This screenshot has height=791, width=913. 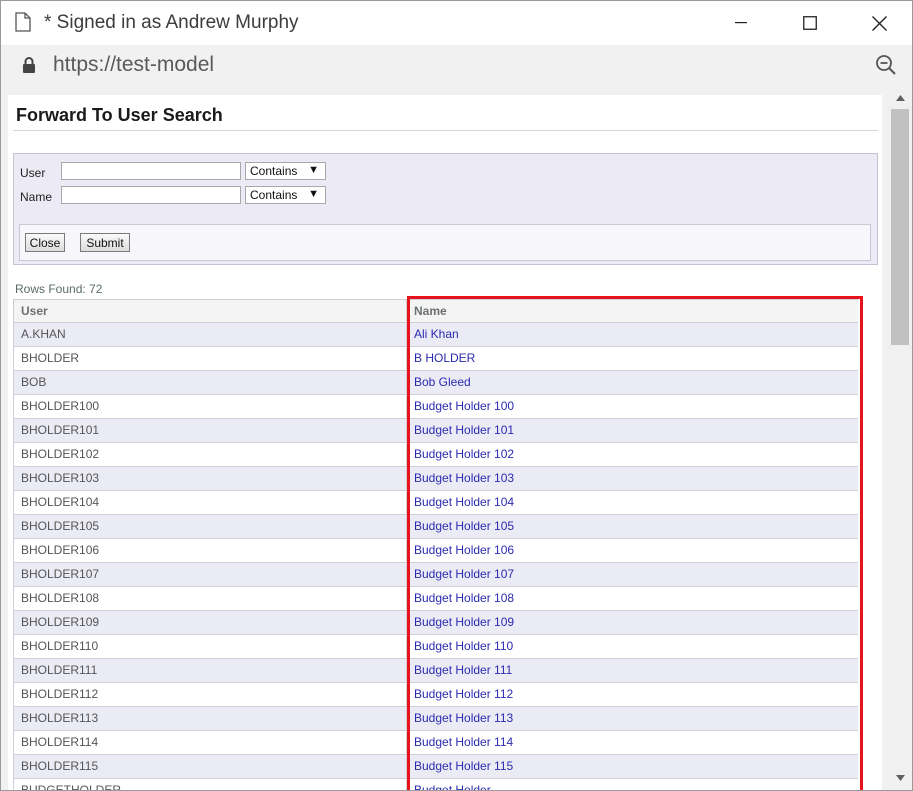 What do you see at coordinates (23, 22) in the screenshot?
I see `document-icon` at bounding box center [23, 22].